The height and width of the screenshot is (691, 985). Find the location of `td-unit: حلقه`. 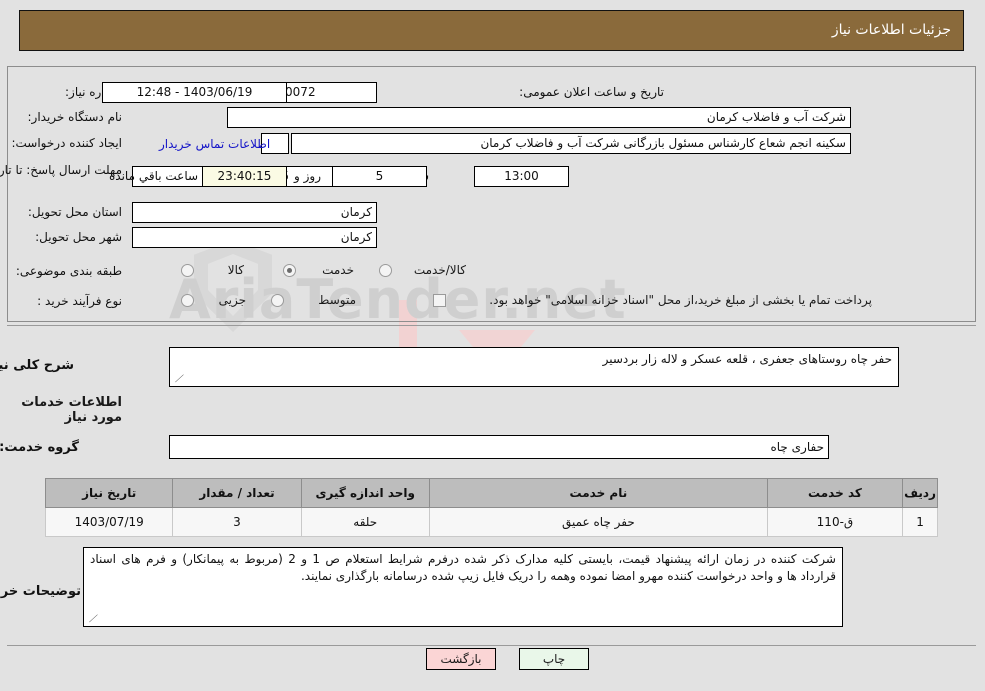

td-unit: حلقه is located at coordinates (366, 522).